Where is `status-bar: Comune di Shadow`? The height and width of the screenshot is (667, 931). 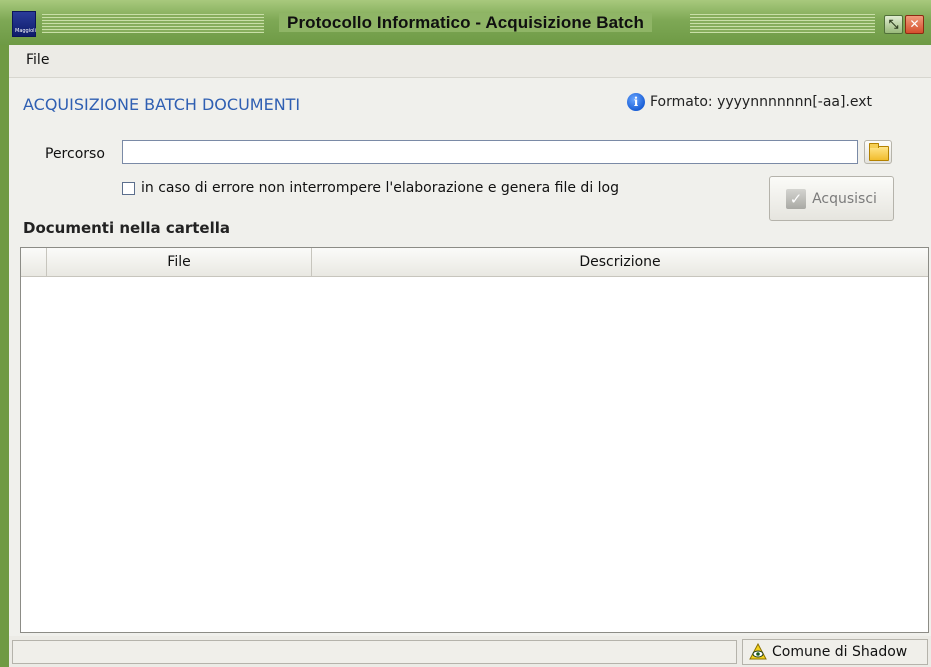
status-bar: Comune di Shadow is located at coordinates (470, 651).